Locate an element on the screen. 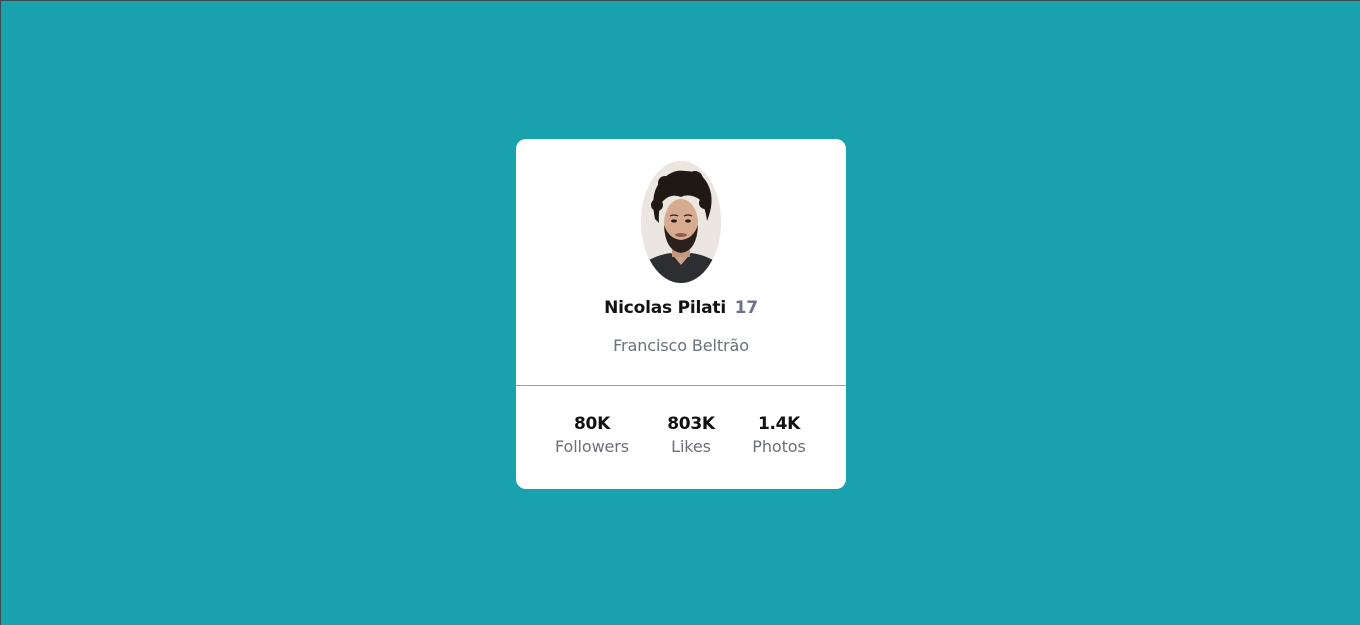 This screenshot has height=625, width=1360. stat-photos-value: 1.4K is located at coordinates (779, 424).